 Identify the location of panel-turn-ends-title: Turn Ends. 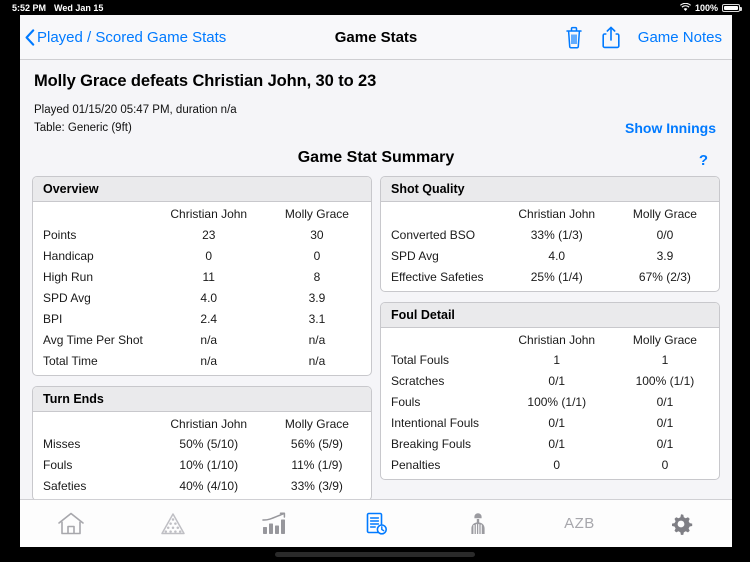
(202, 399).